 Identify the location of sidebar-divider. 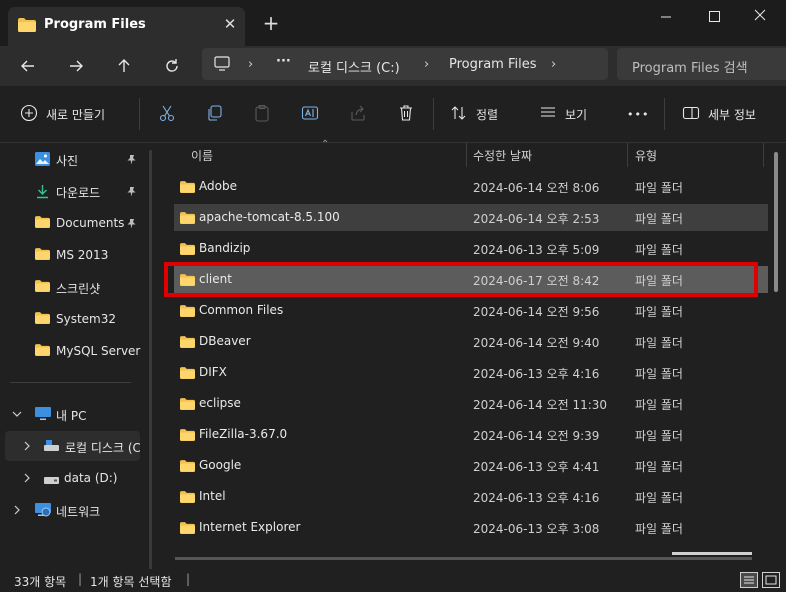
(70, 382).